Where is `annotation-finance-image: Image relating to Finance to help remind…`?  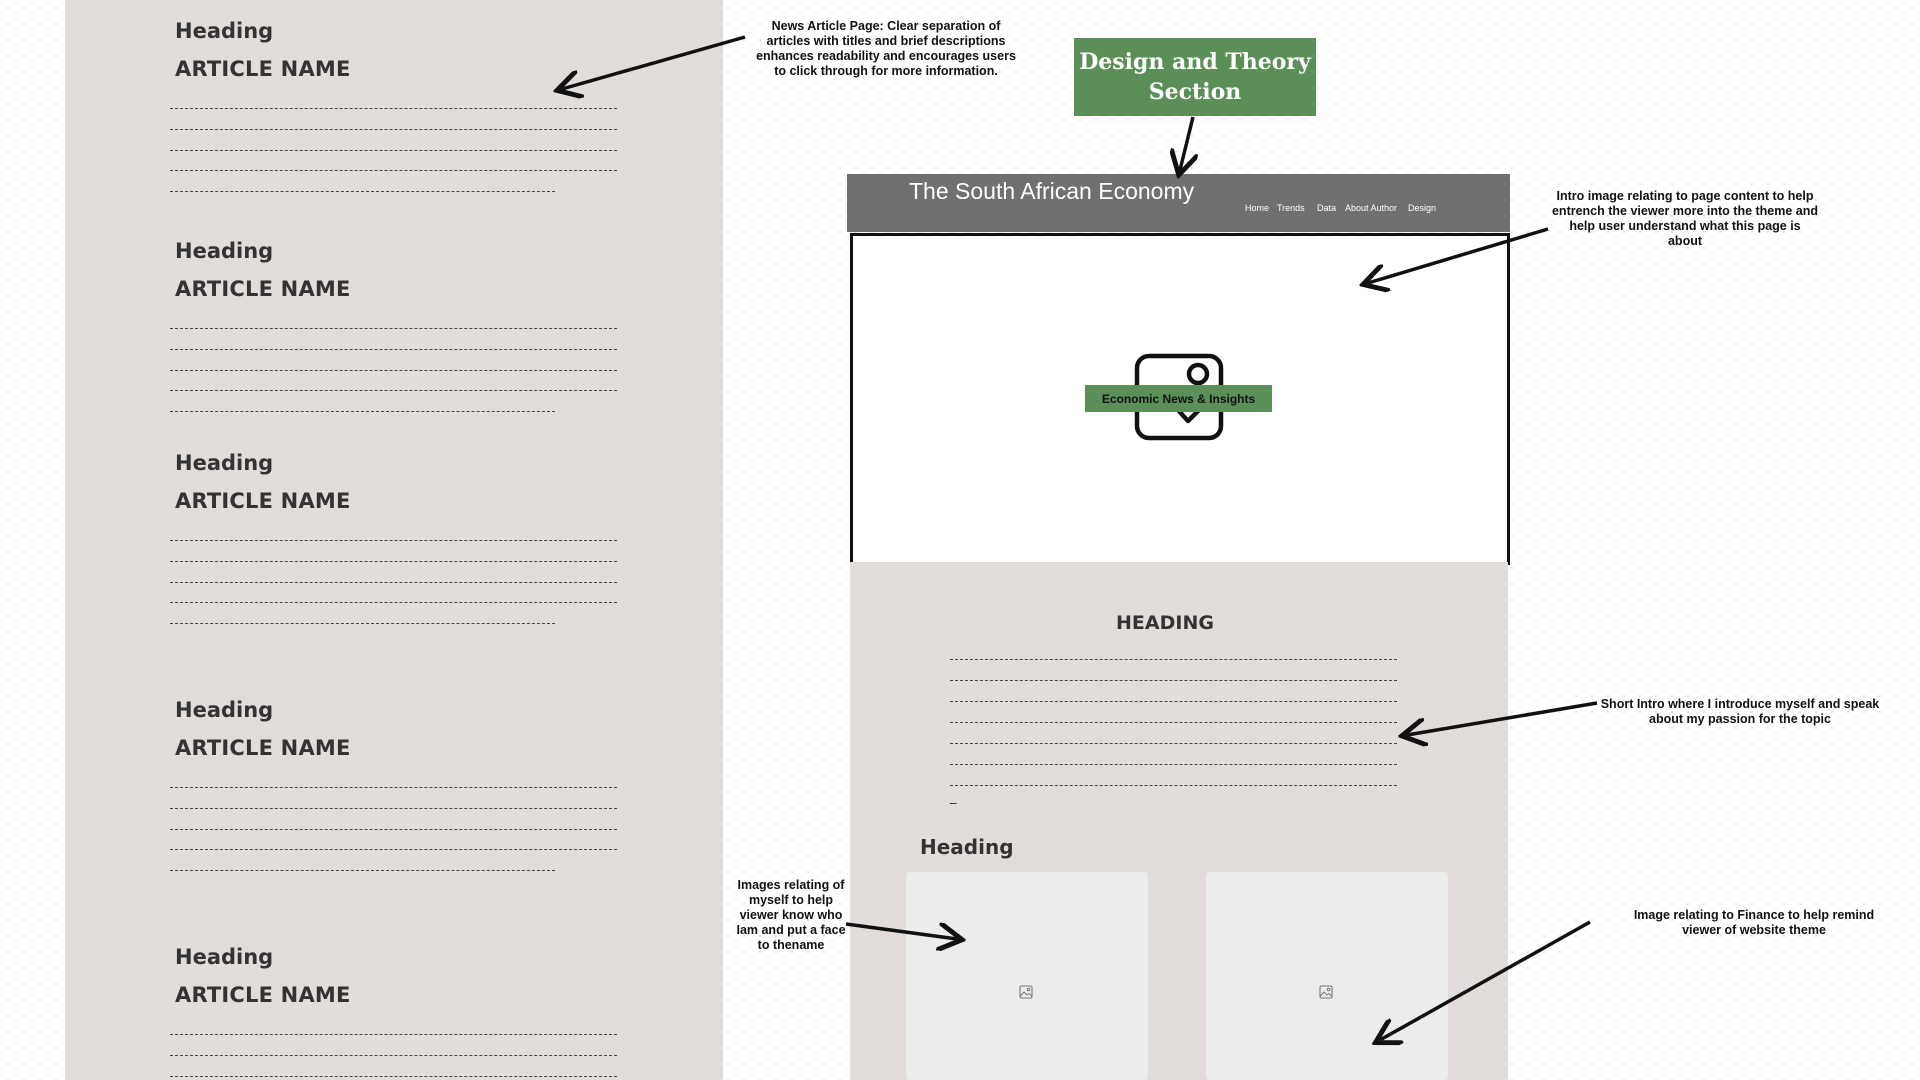 annotation-finance-image: Image relating to Finance to help remind… is located at coordinates (1754, 922).